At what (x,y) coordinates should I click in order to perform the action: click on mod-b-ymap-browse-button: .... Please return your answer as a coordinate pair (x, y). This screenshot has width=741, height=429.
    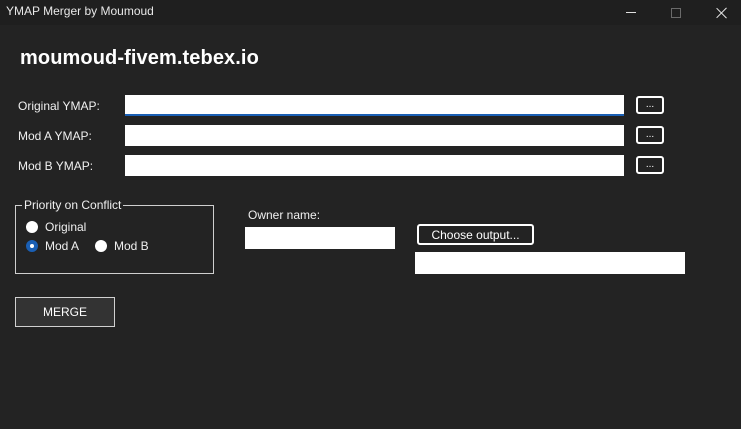
    Looking at the image, I should click on (650, 165).